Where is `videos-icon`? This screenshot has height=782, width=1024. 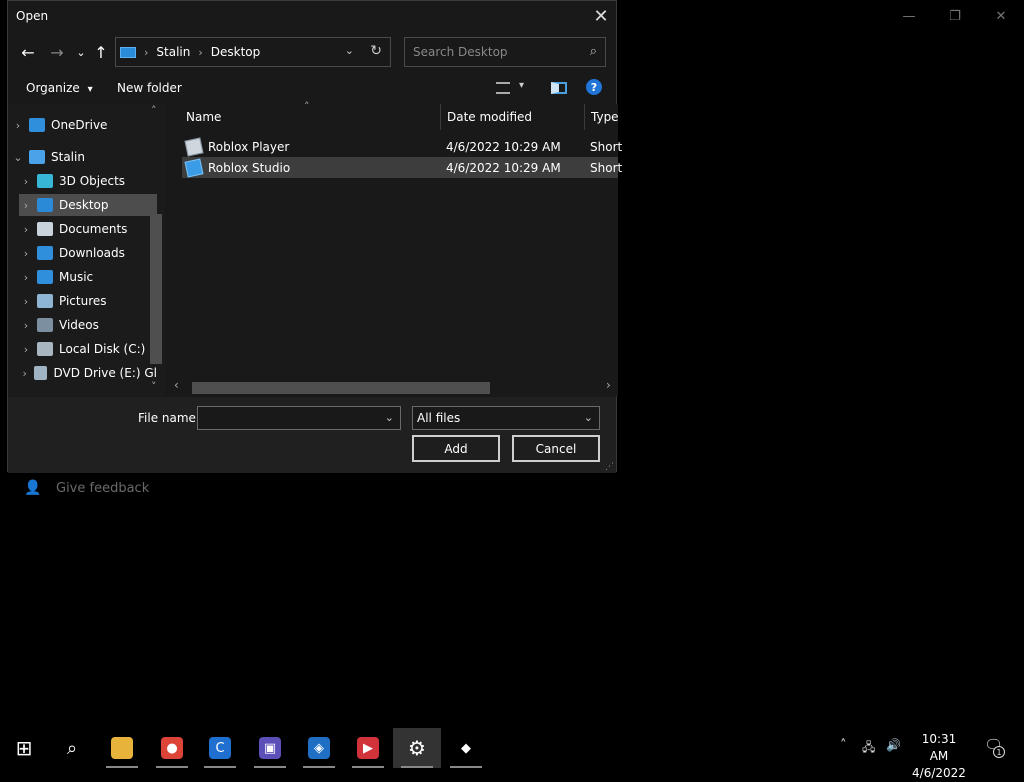
videos-icon is located at coordinates (45, 325).